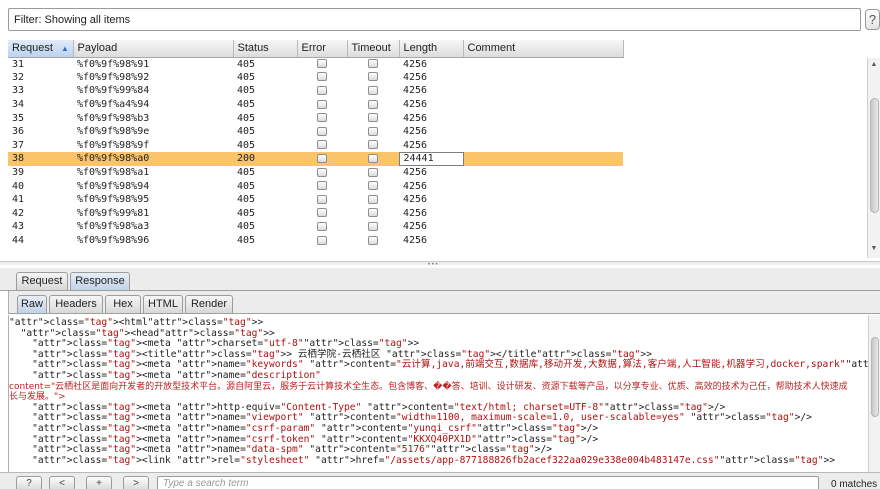 The image size is (880, 489). I want to click on cell-payload: %f0%9f%98%b3, so click(113, 118).